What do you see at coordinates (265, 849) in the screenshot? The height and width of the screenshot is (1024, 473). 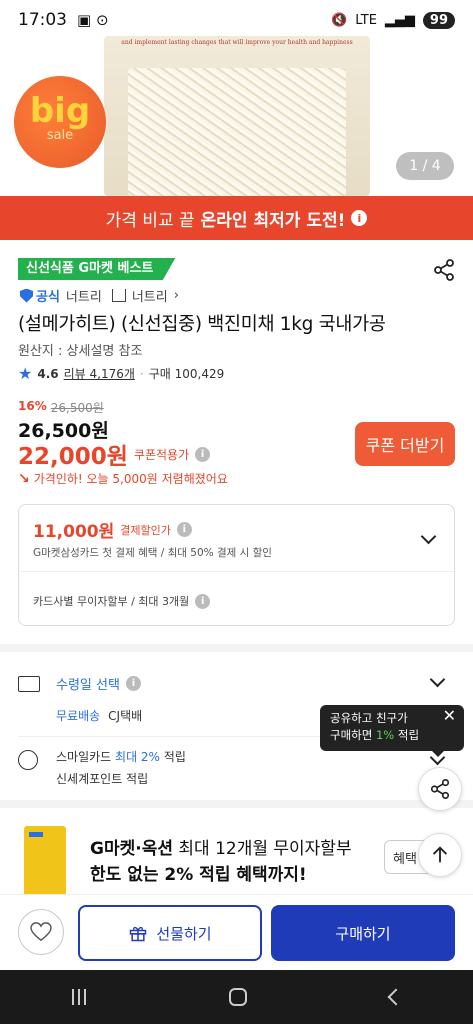 I see `ad-line1-rest: 최대 12개월 무이자할부` at bounding box center [265, 849].